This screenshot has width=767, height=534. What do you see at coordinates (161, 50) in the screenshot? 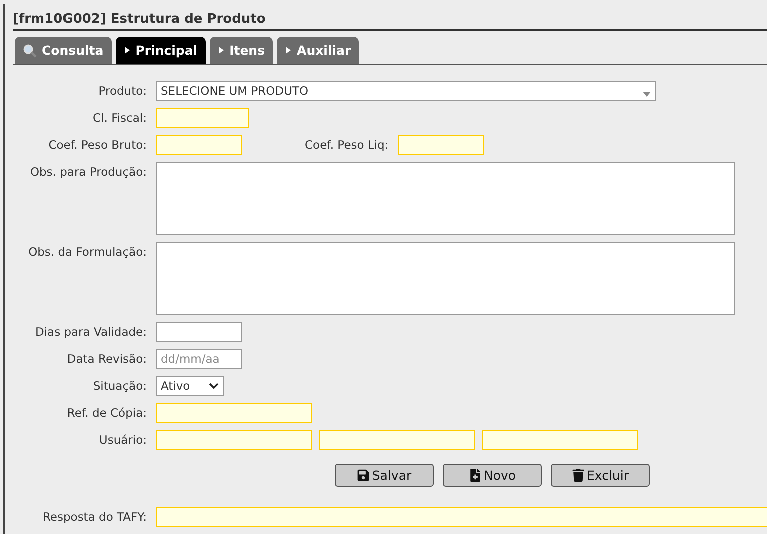
I see `tab: Principal` at bounding box center [161, 50].